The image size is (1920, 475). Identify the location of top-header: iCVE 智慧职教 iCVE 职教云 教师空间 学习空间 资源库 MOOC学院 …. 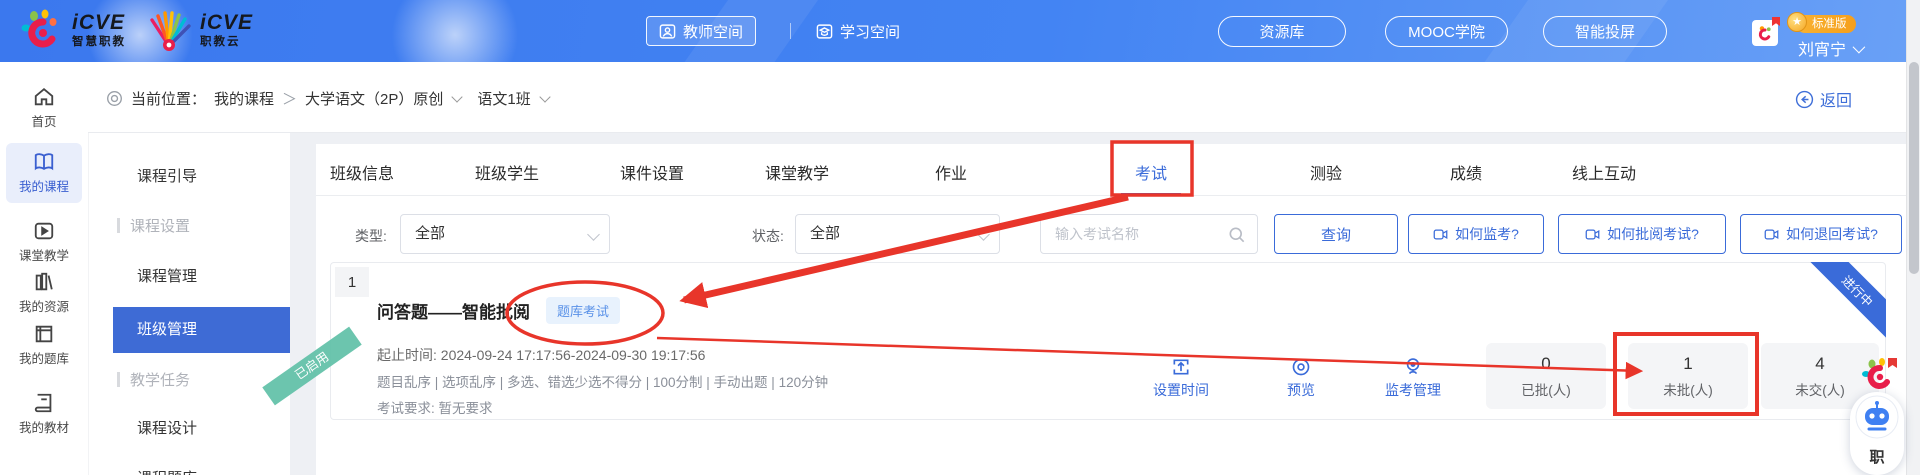
(953, 31).